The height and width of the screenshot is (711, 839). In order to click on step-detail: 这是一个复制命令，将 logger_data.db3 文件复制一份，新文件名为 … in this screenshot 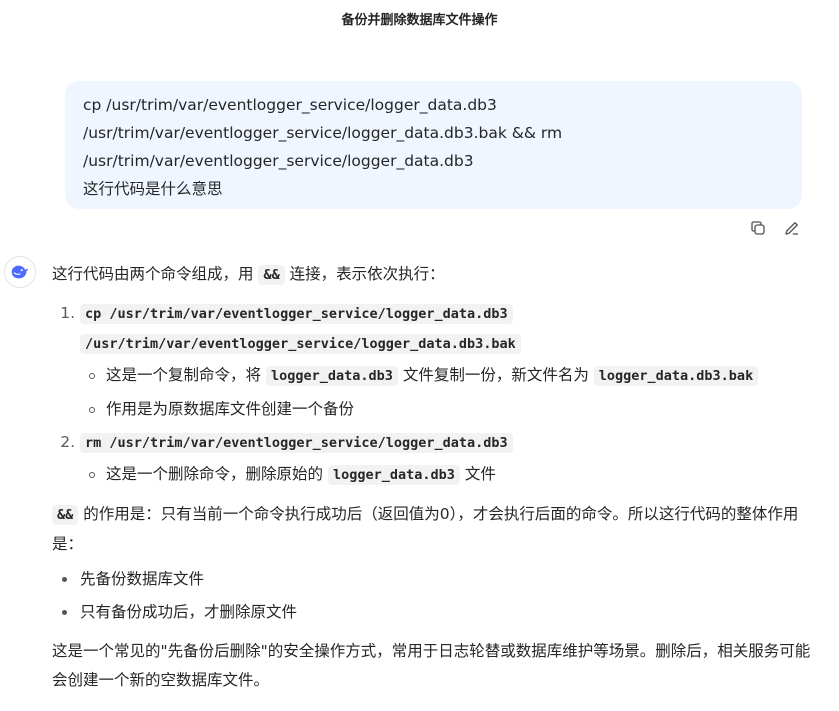, I will do `click(450, 376)`.